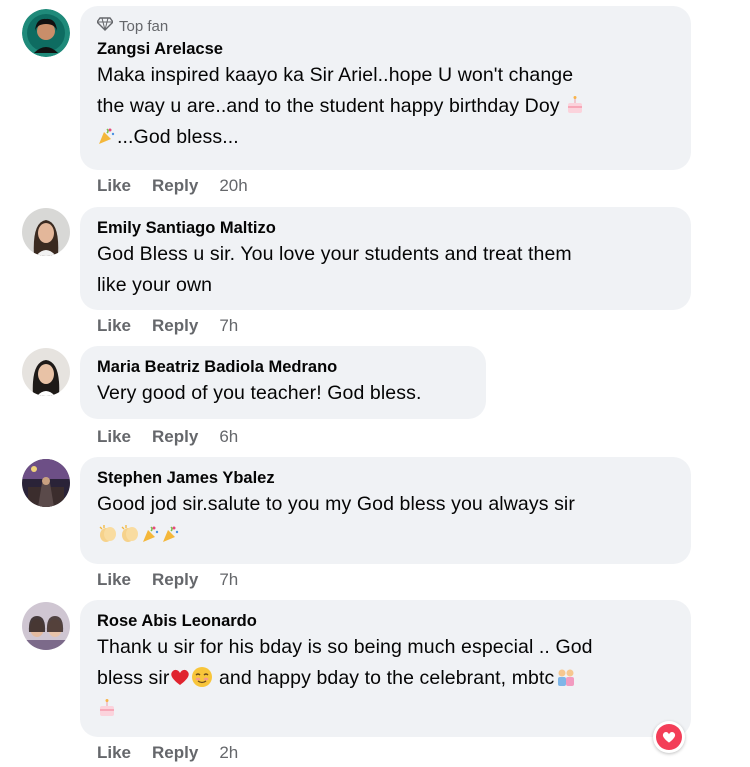 The image size is (750, 767). I want to click on heart-icon, so click(669, 737).